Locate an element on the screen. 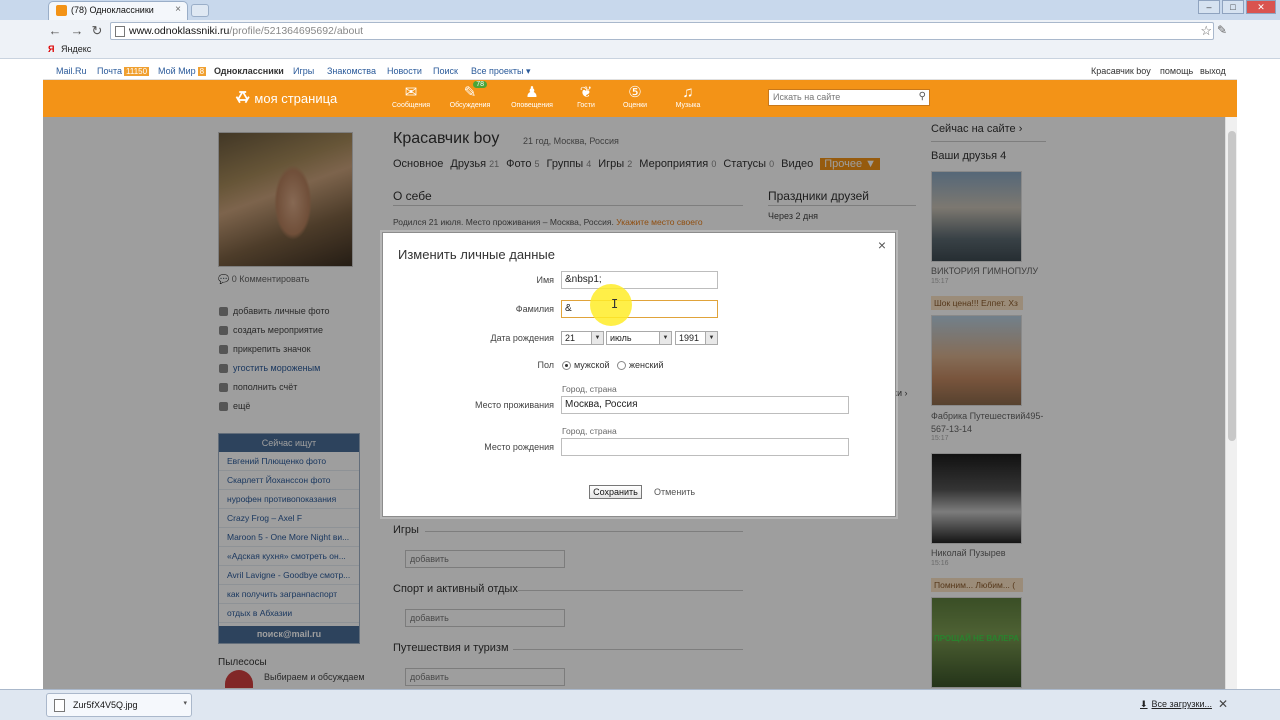 The height and width of the screenshot is (720, 1280). bookmark-star-icon: ☆ is located at coordinates (1206, 31).